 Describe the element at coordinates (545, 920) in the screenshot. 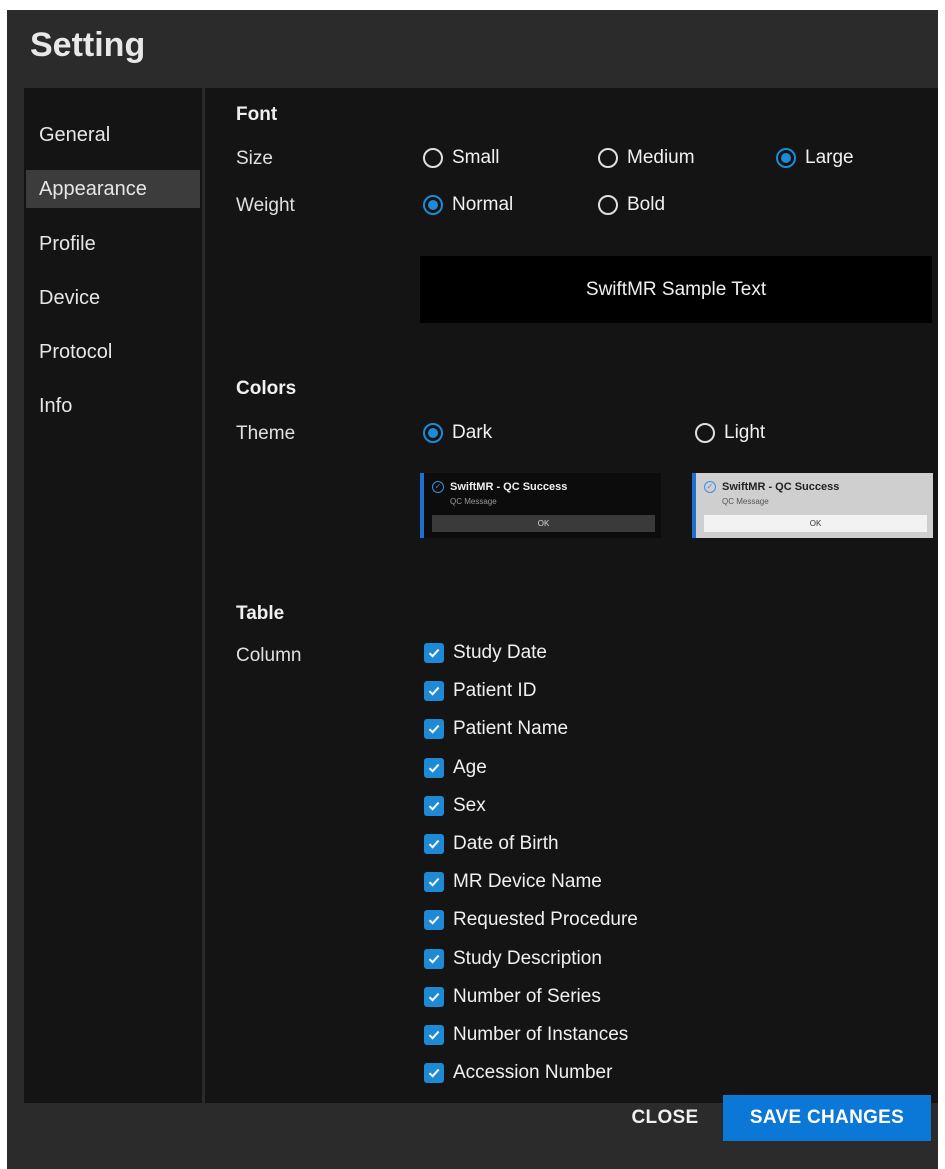

I see `checkbox-label: Requested Procedure` at that location.